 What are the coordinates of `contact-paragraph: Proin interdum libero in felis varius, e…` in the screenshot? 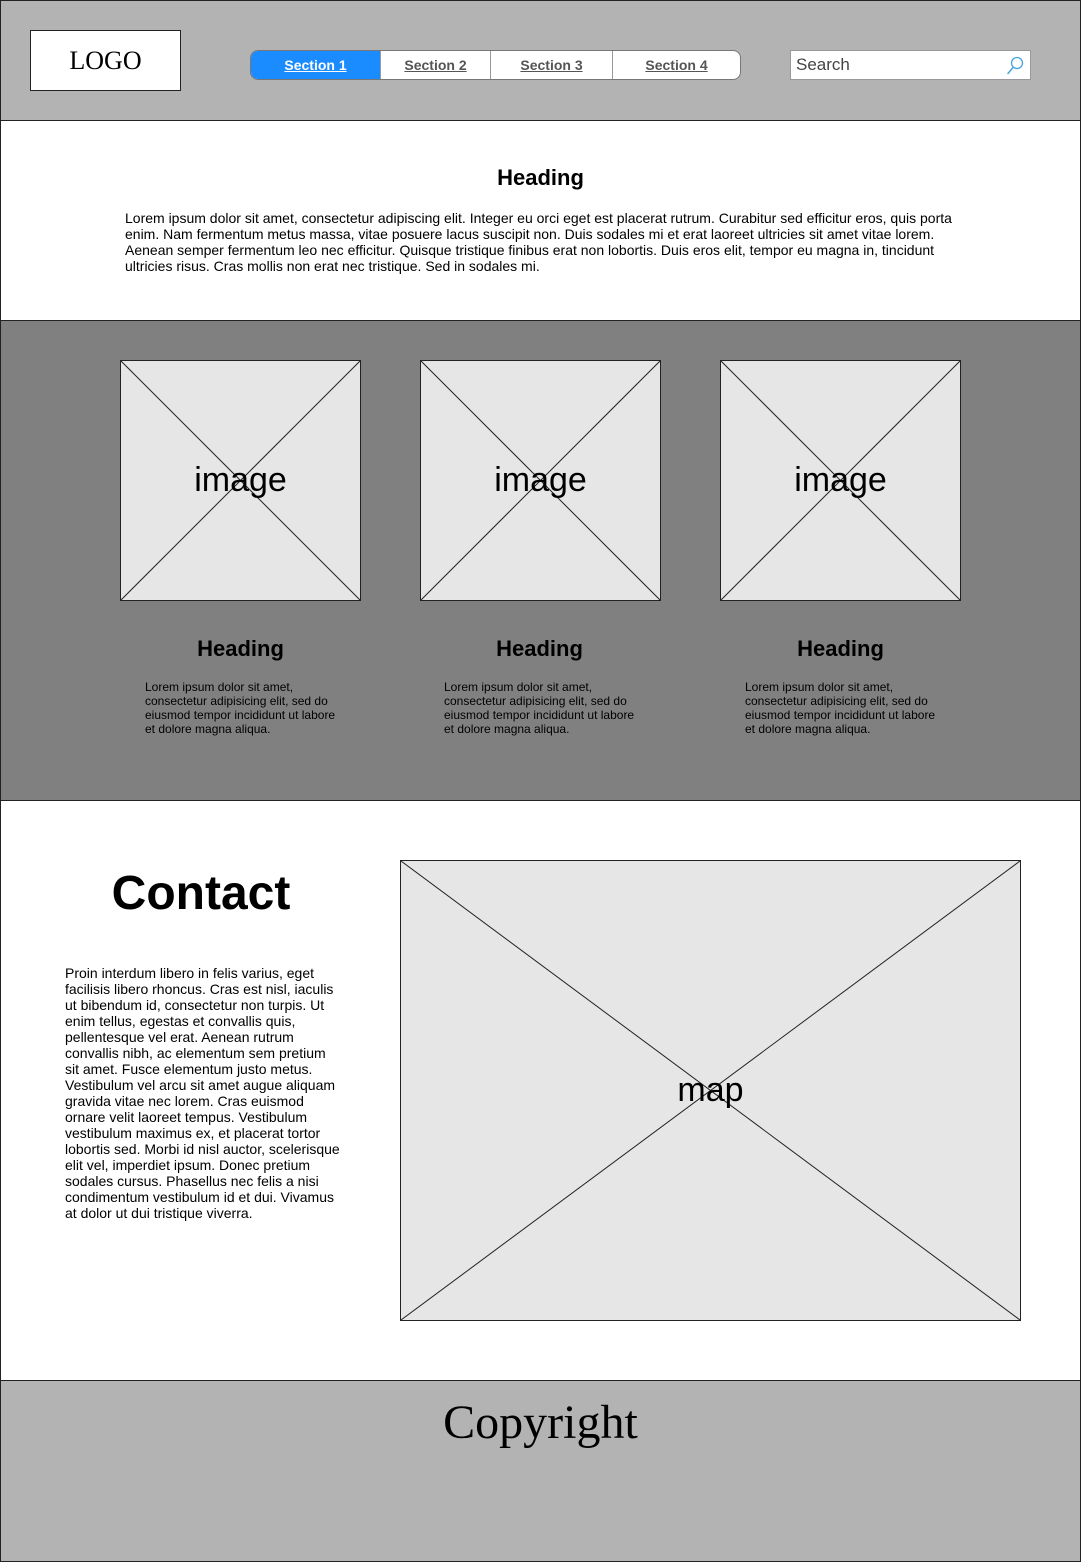 It's located at (202, 1093).